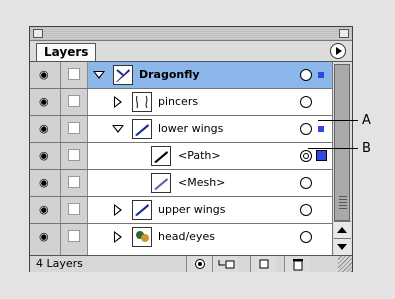  What do you see at coordinates (344, 33) in the screenshot?
I see `collapse-box-icon` at bounding box center [344, 33].